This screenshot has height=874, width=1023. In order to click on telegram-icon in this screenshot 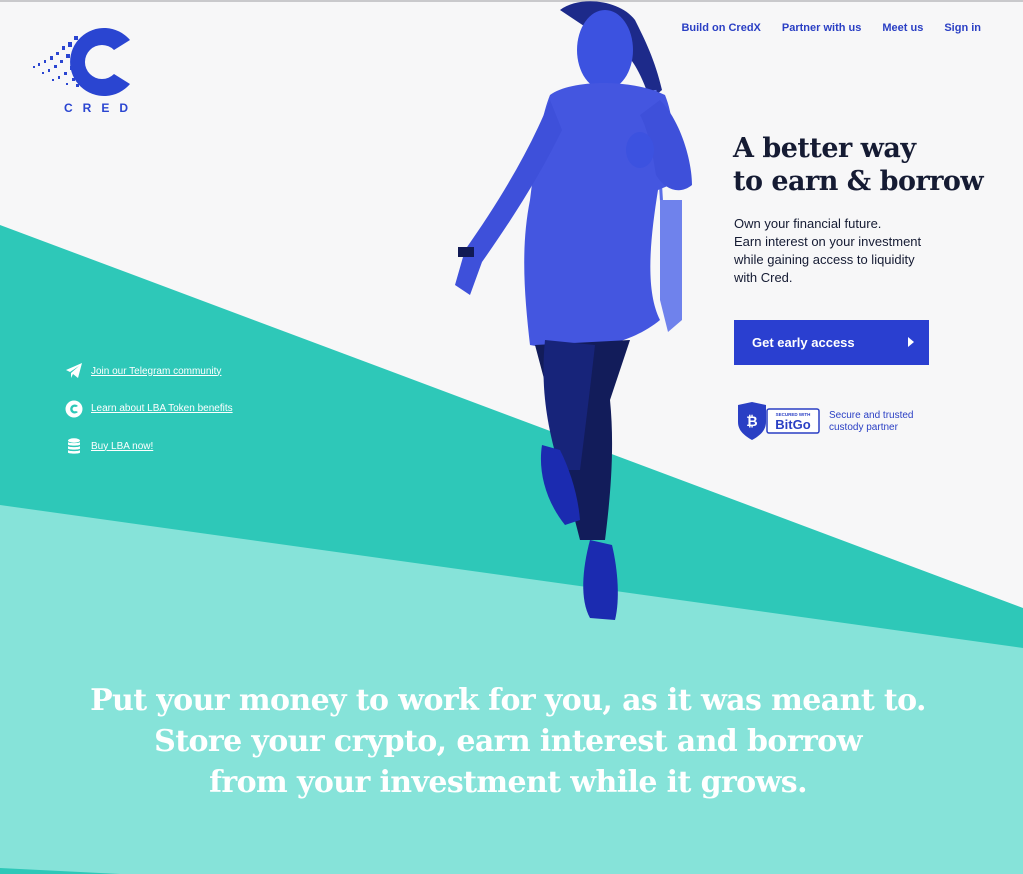, I will do `click(74, 370)`.